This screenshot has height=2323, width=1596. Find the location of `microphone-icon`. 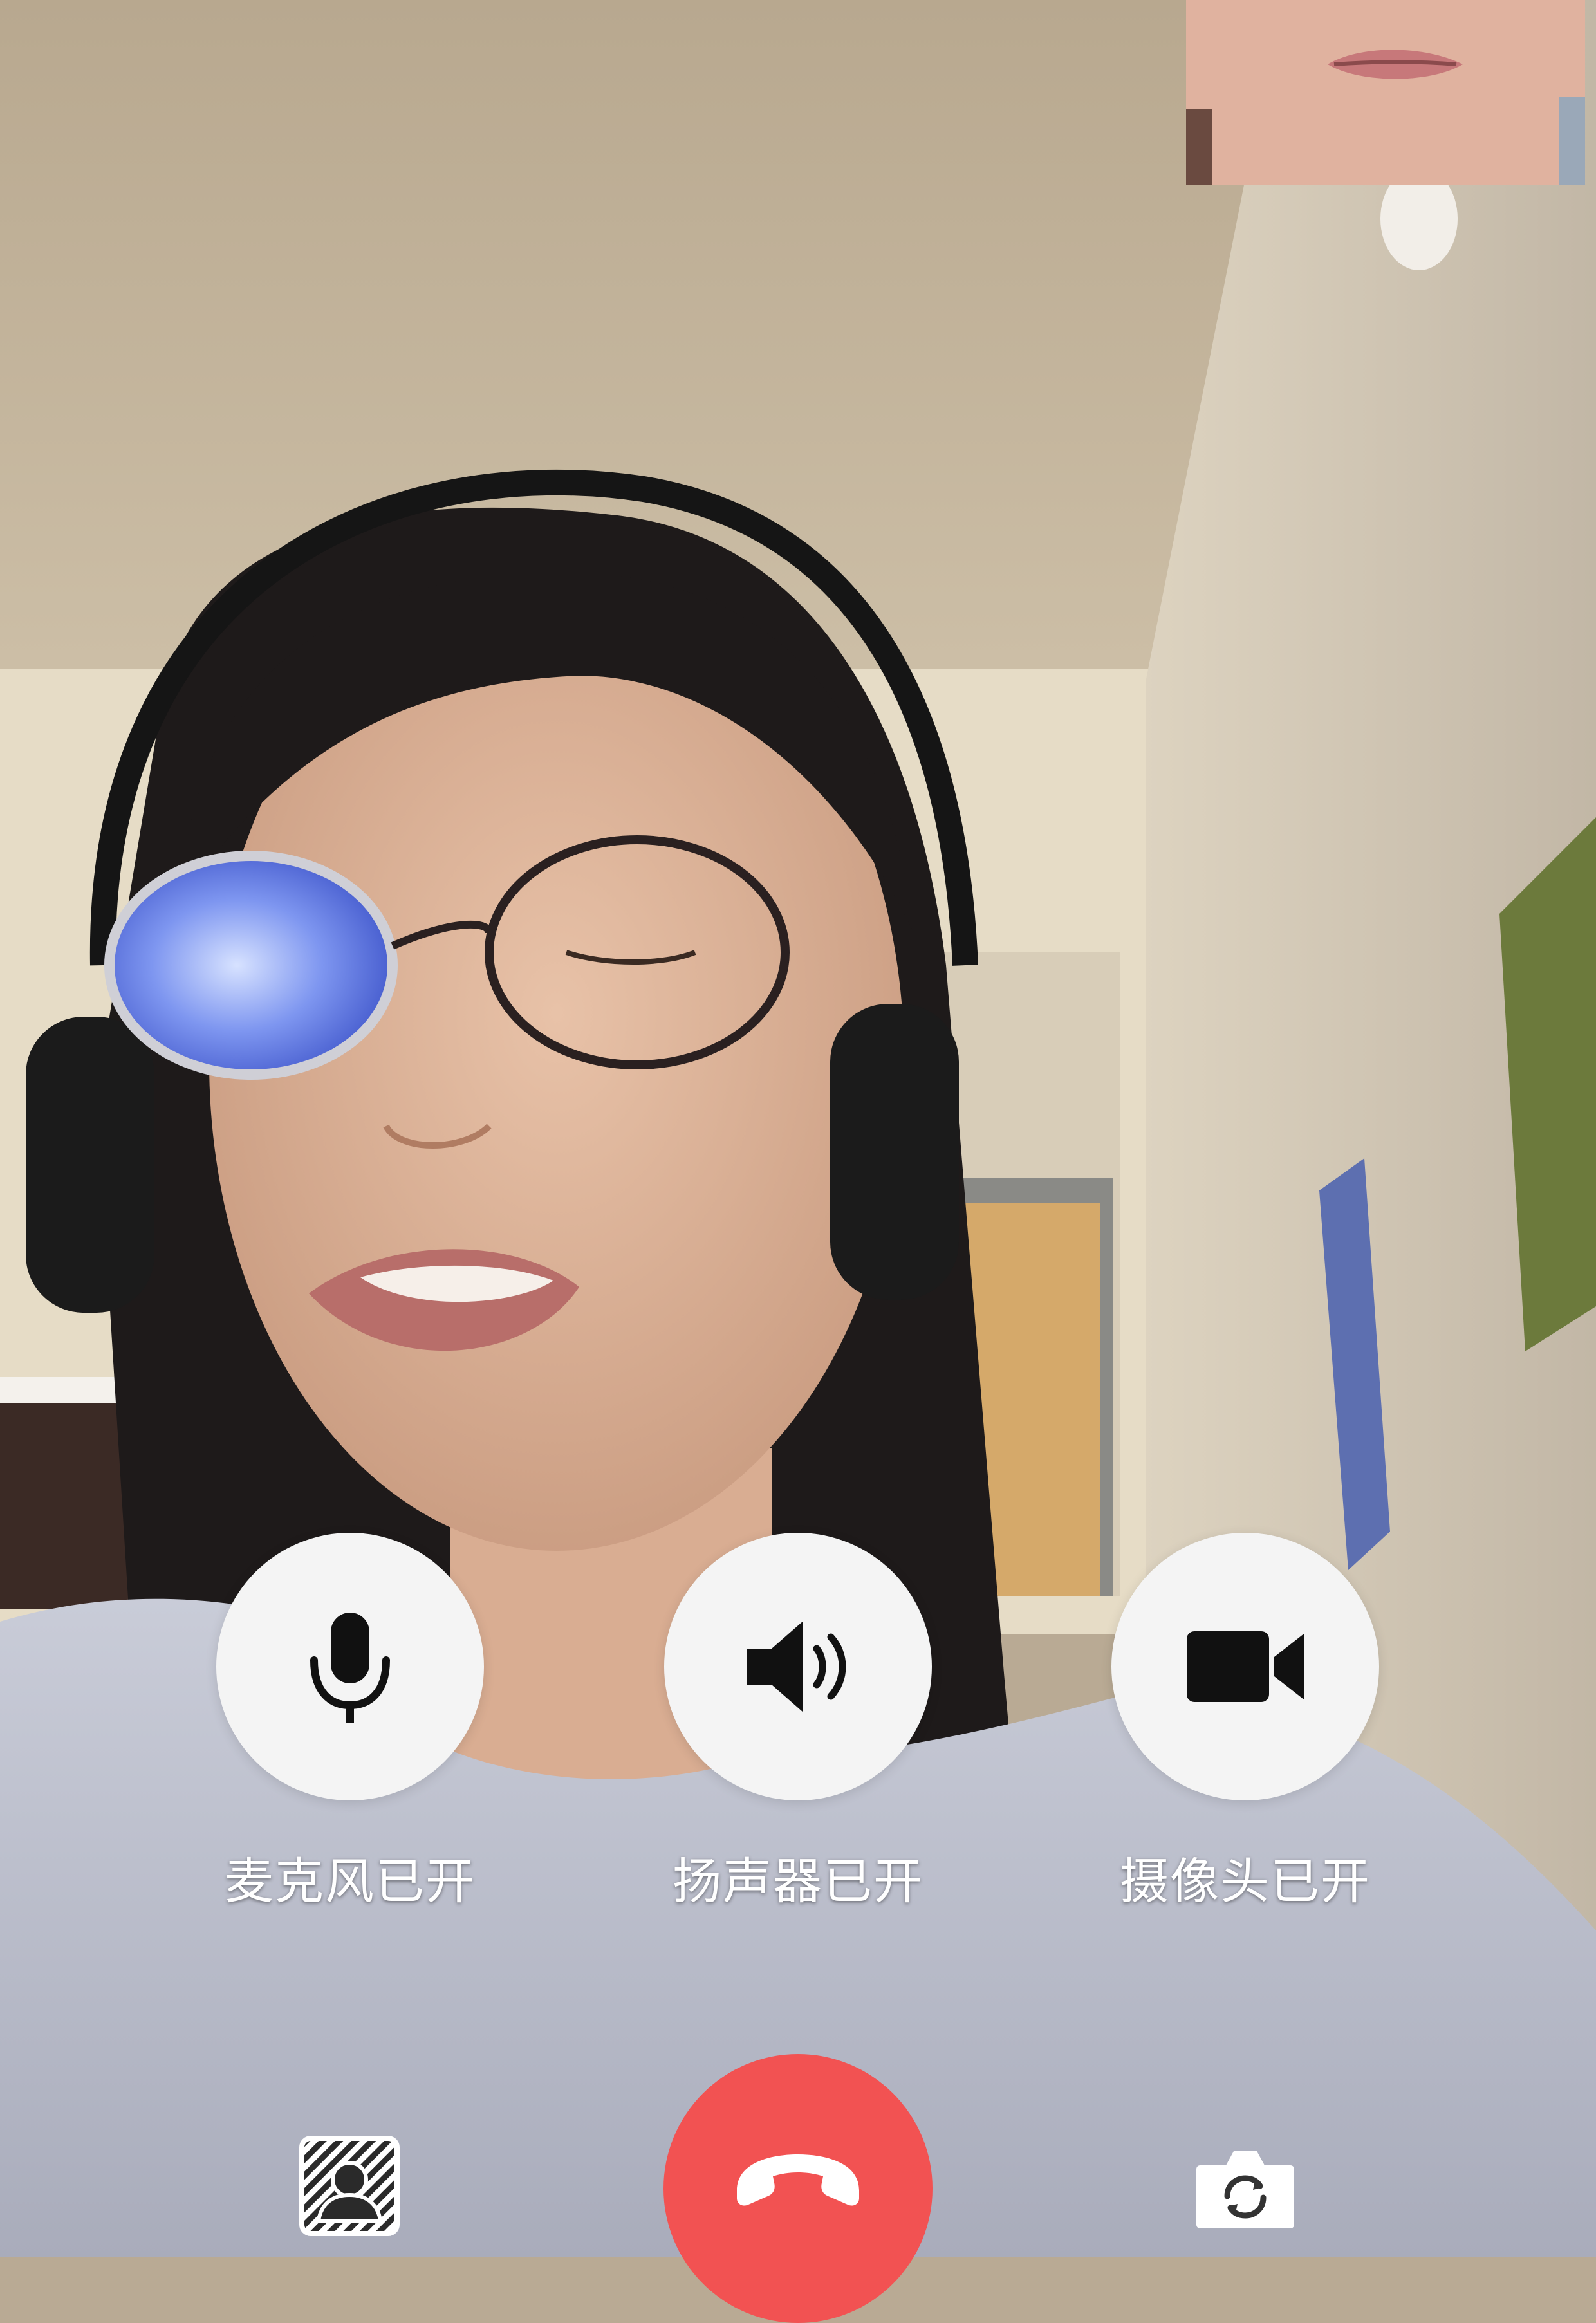

microphone-icon is located at coordinates (350, 1667).